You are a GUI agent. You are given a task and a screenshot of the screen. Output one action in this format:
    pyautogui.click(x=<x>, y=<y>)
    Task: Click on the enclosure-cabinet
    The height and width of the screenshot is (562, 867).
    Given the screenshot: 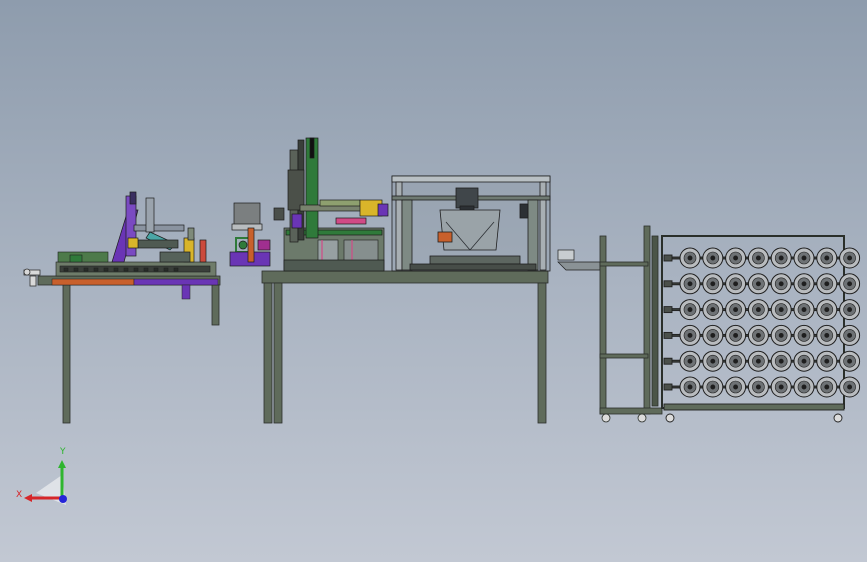 What is the action you would take?
    pyautogui.click(x=471, y=223)
    